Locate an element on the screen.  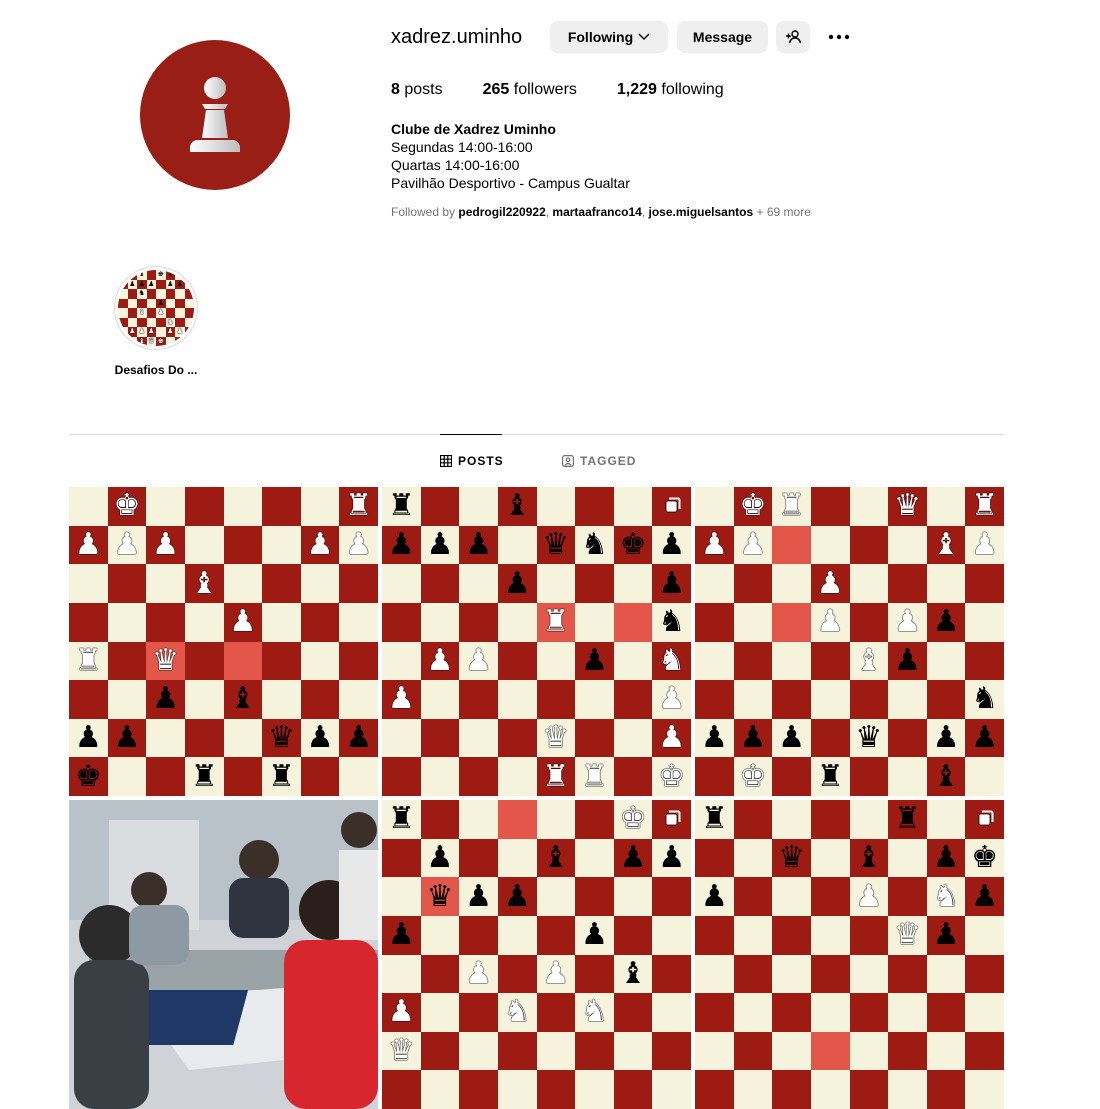
tab-tagged: TAGGED is located at coordinates (599, 461).